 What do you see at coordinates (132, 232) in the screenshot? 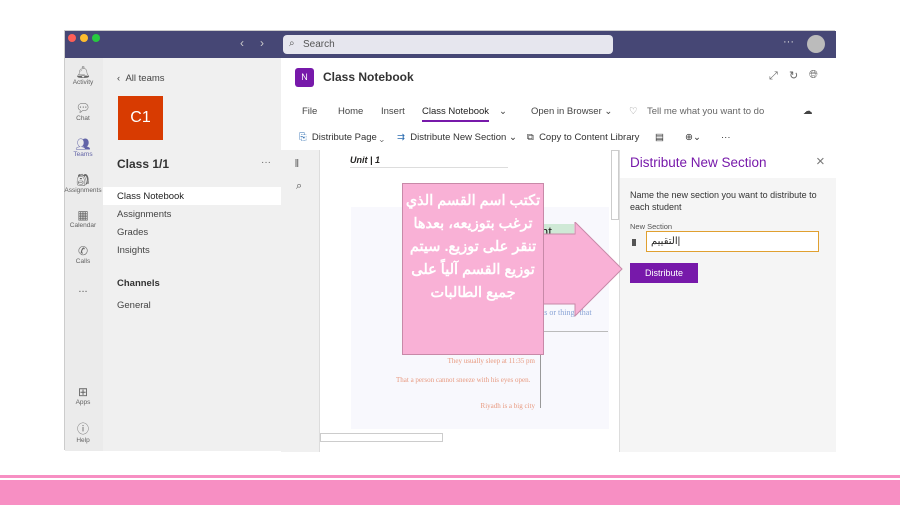
I see `team-item-grades: Grades` at bounding box center [132, 232].